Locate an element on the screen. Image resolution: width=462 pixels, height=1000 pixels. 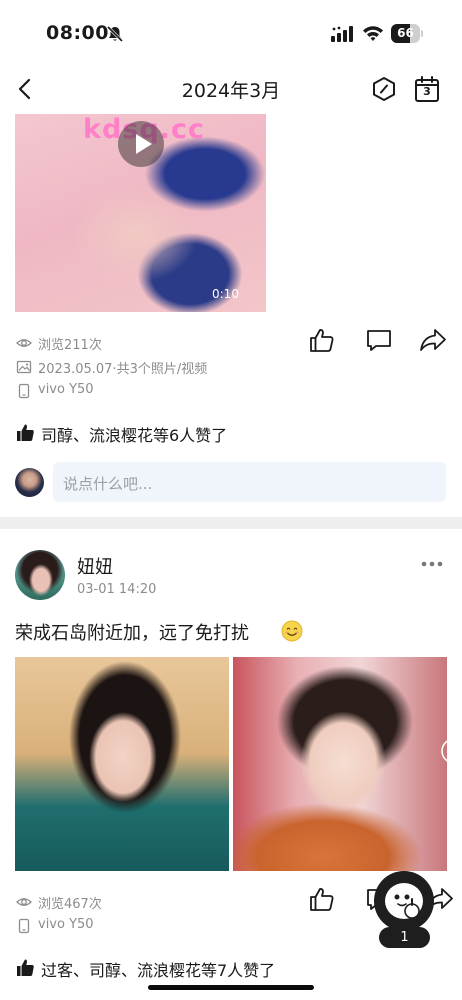
post-time: 03-01 14:20 is located at coordinates (117, 589).